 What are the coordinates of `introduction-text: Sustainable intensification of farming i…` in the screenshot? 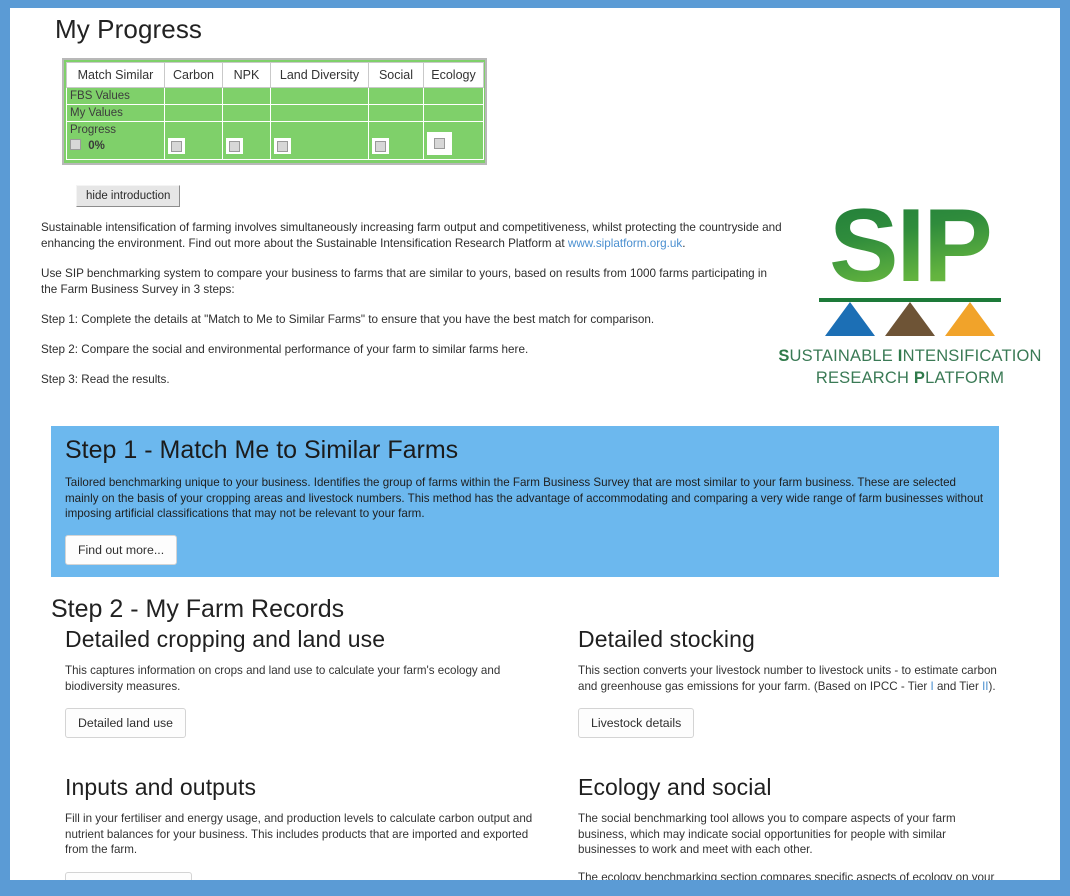 It's located at (413, 311).